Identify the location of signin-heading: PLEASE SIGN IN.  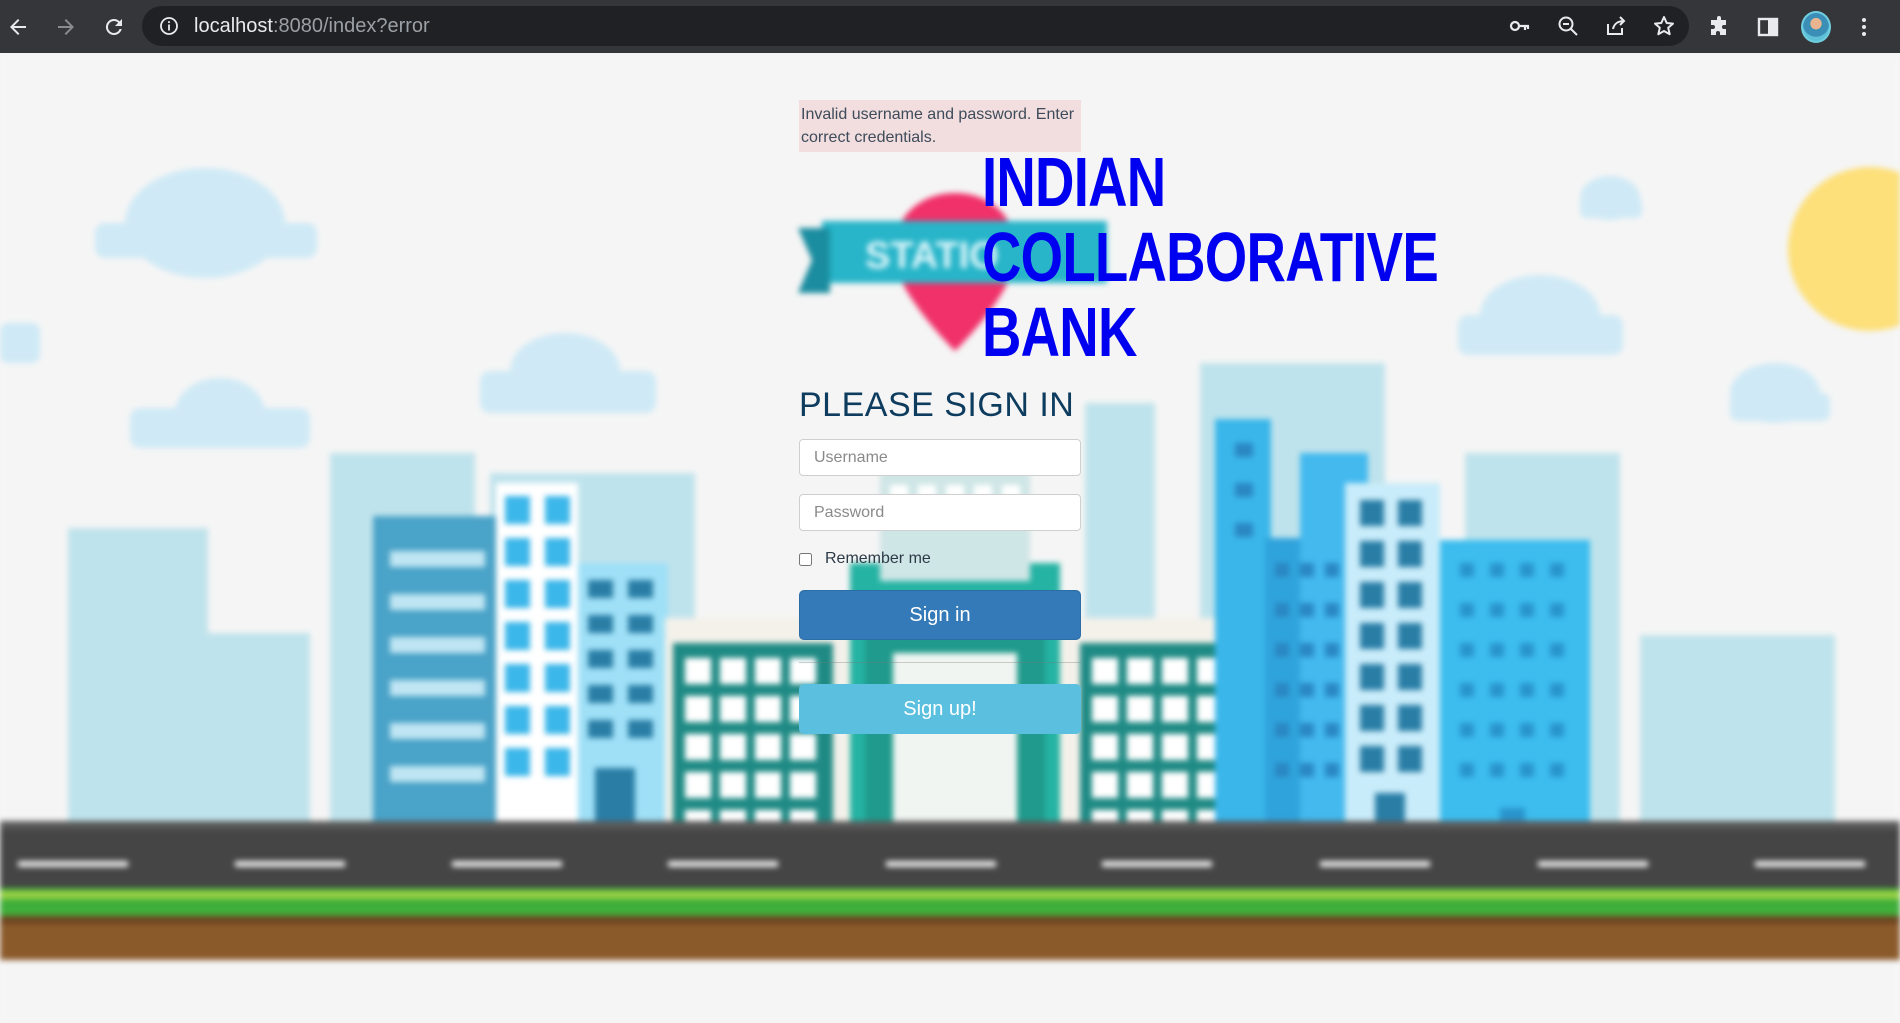
(937, 405).